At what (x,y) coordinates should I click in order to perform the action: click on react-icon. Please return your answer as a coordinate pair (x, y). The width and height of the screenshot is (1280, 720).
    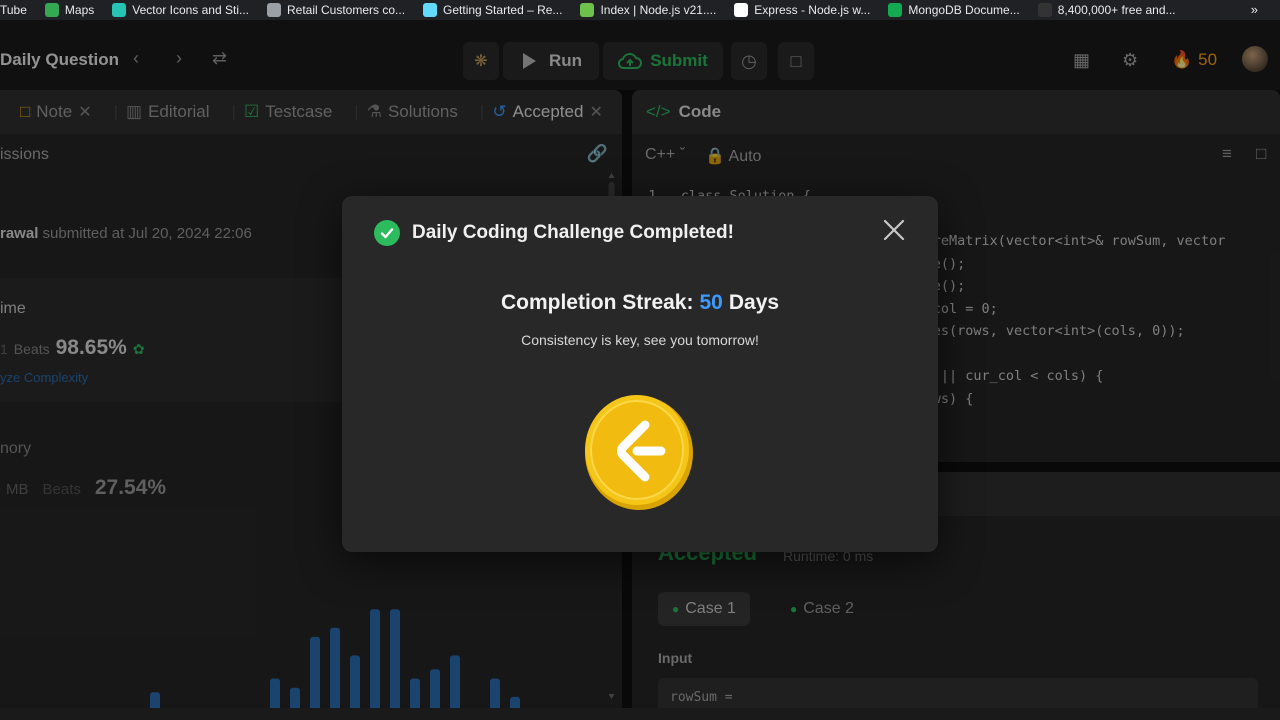
    Looking at the image, I should click on (430, 10).